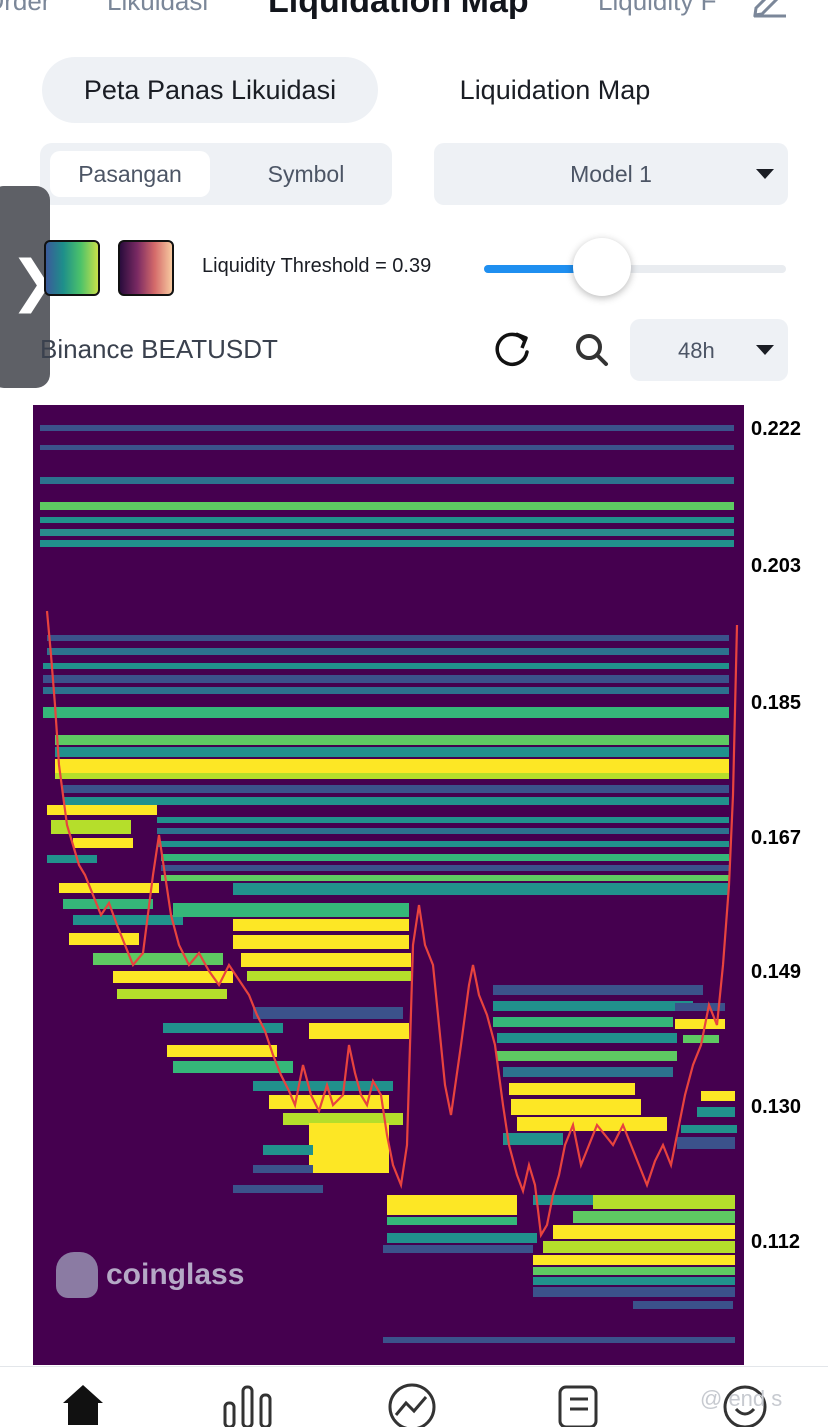 The height and width of the screenshot is (1427, 828). What do you see at coordinates (77, 1275) in the screenshot?
I see `coinglass-logo-icon` at bounding box center [77, 1275].